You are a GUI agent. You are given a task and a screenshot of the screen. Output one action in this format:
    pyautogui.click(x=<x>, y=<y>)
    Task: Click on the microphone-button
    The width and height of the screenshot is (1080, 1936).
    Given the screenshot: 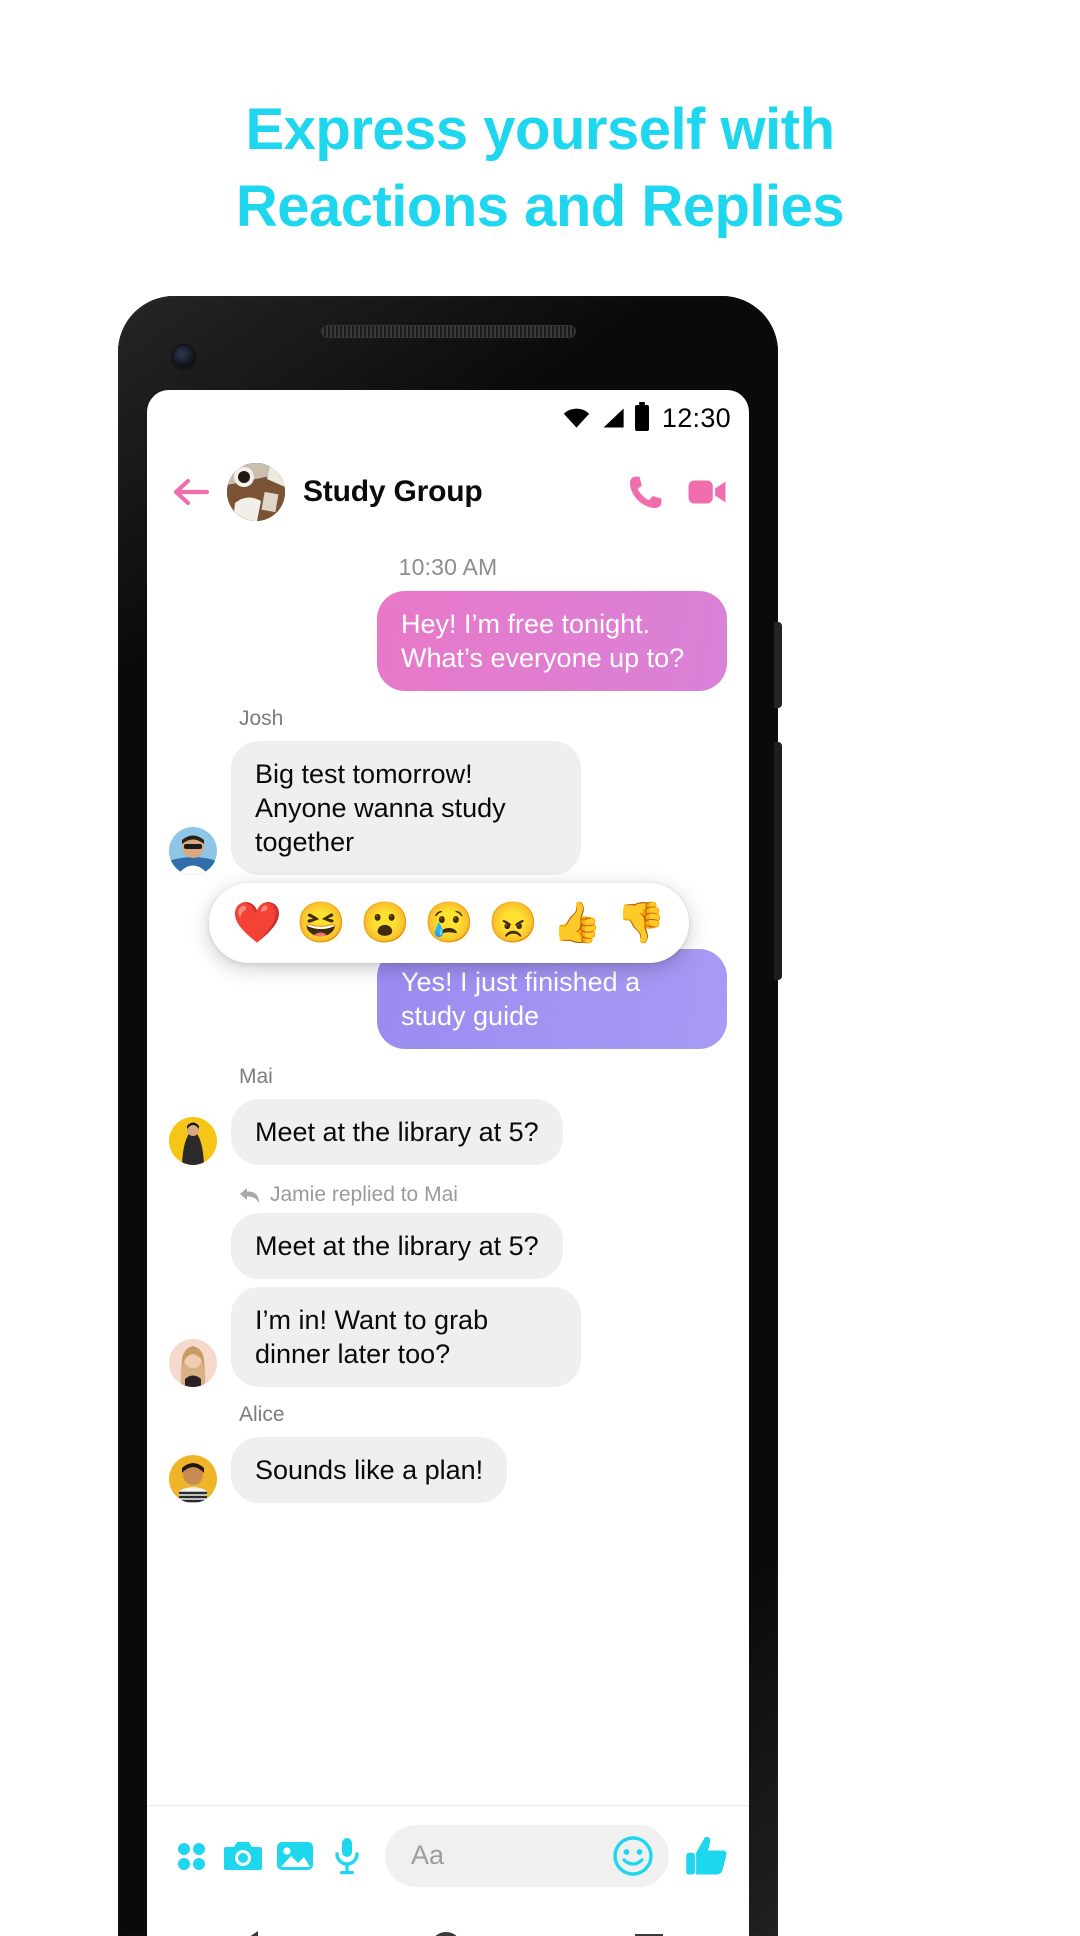 What is the action you would take?
    pyautogui.click(x=347, y=1856)
    